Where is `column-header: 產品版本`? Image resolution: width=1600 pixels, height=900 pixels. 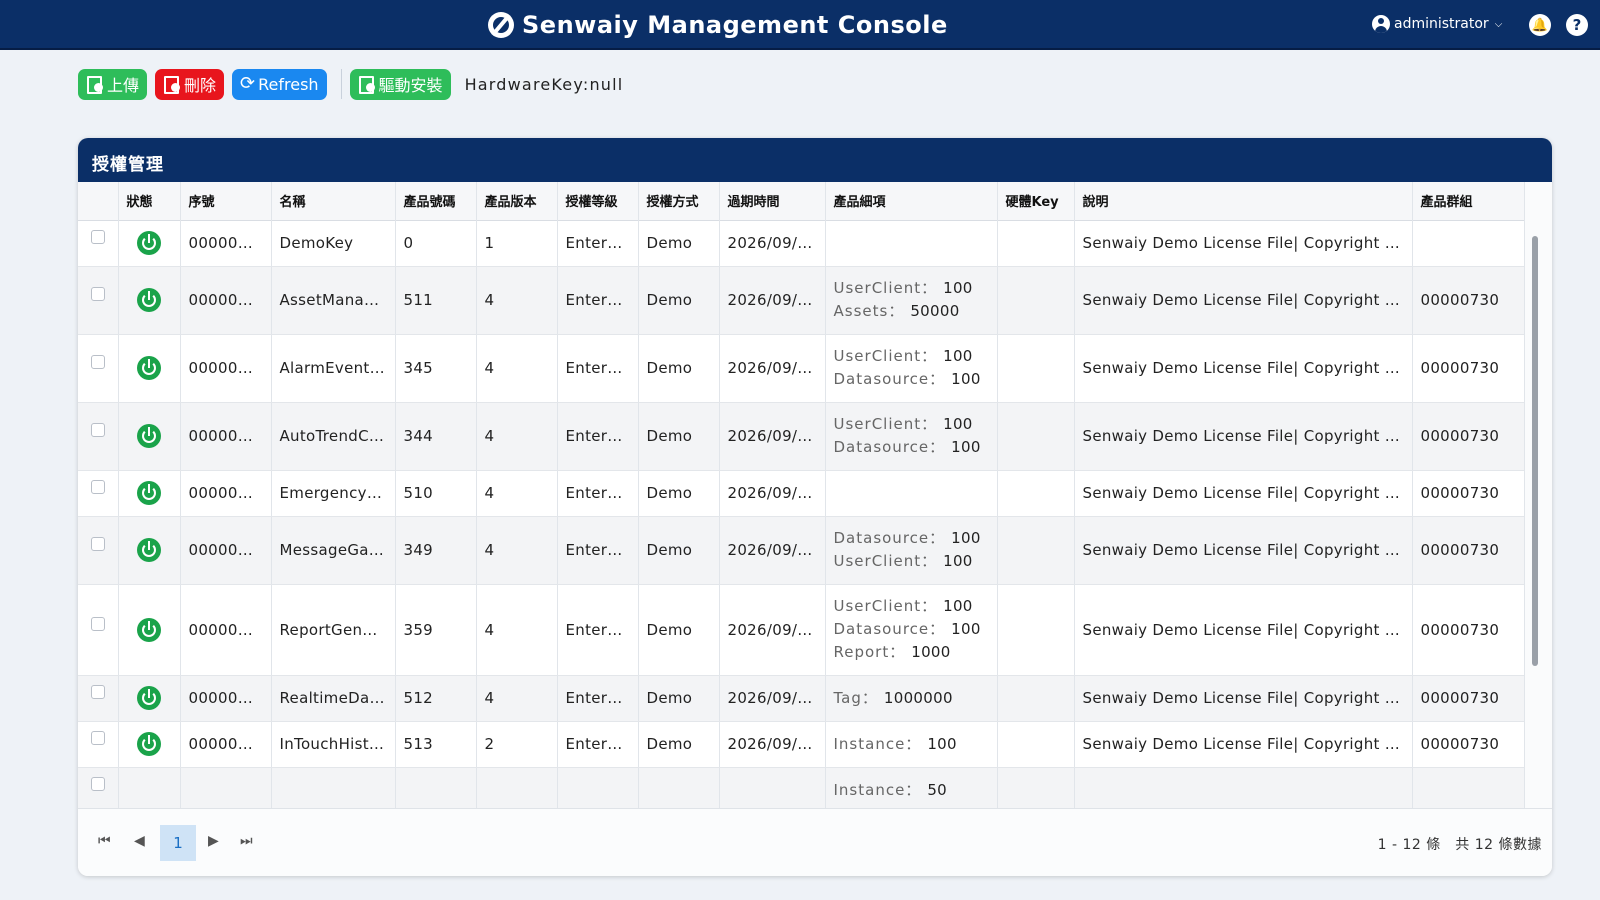
column-header: 產品版本 is located at coordinates (517, 201).